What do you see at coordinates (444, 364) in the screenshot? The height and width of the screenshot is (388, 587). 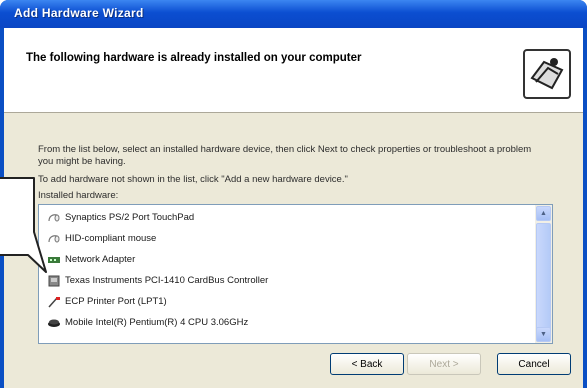 I see `next-button: Next >` at bounding box center [444, 364].